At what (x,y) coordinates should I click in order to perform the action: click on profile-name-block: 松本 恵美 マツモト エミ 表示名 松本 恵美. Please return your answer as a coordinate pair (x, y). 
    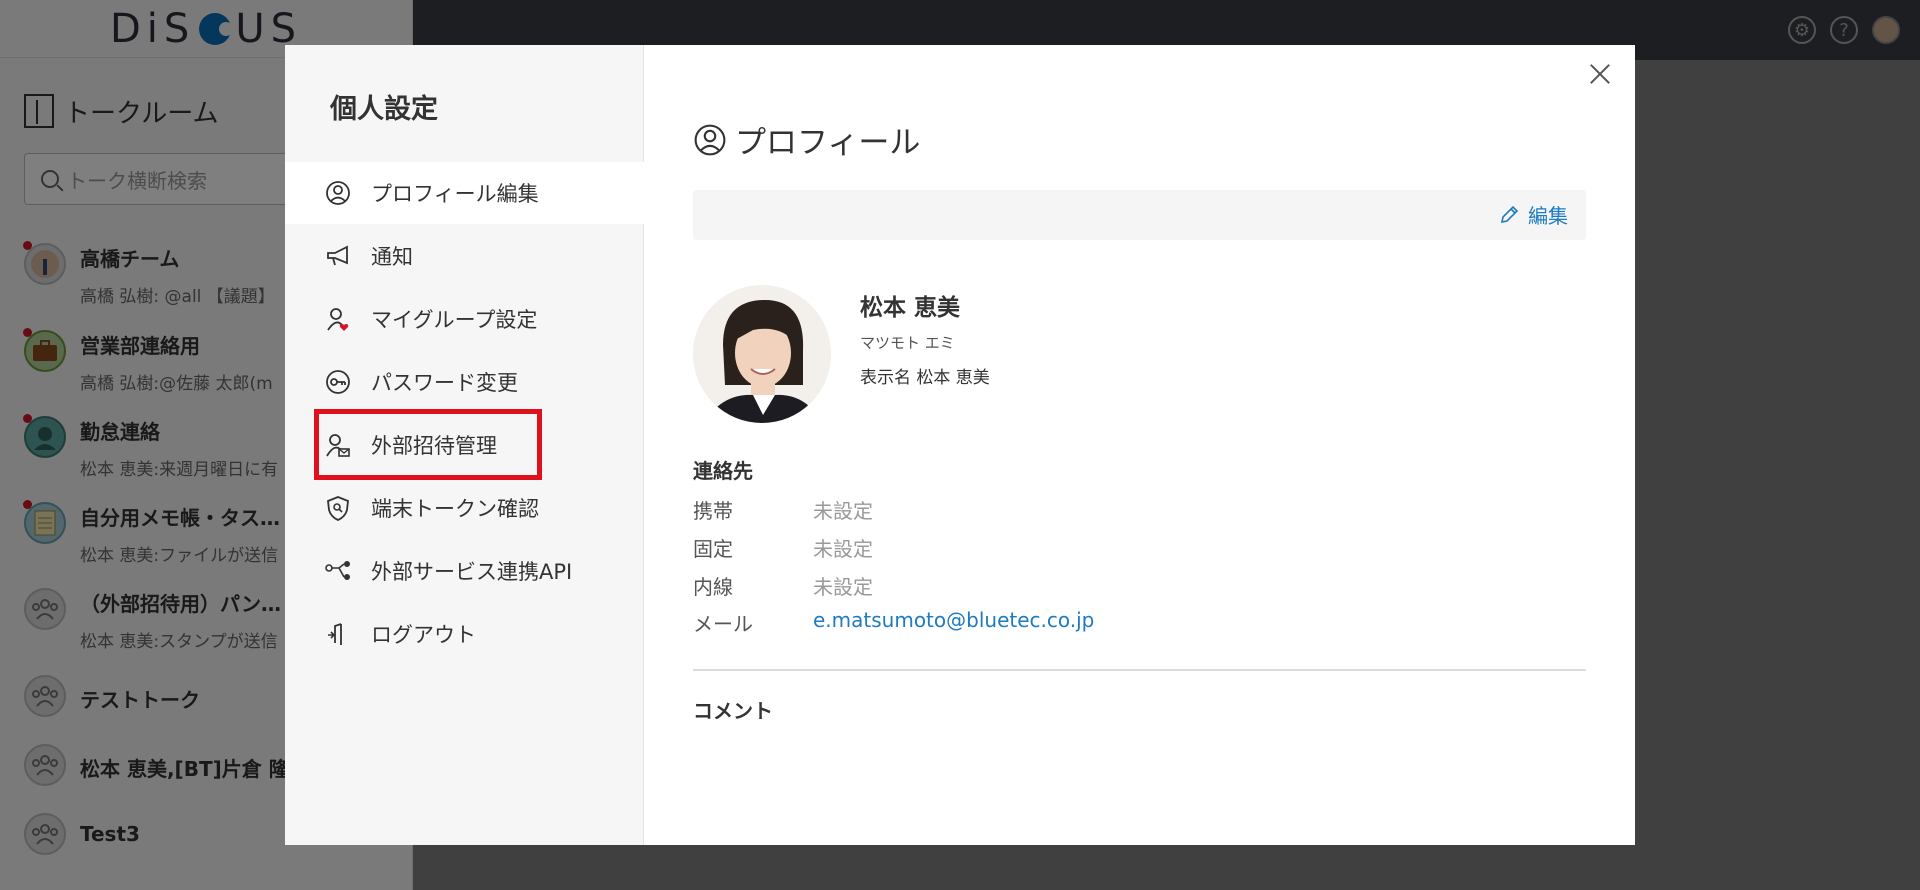
    Looking at the image, I should click on (925, 338).